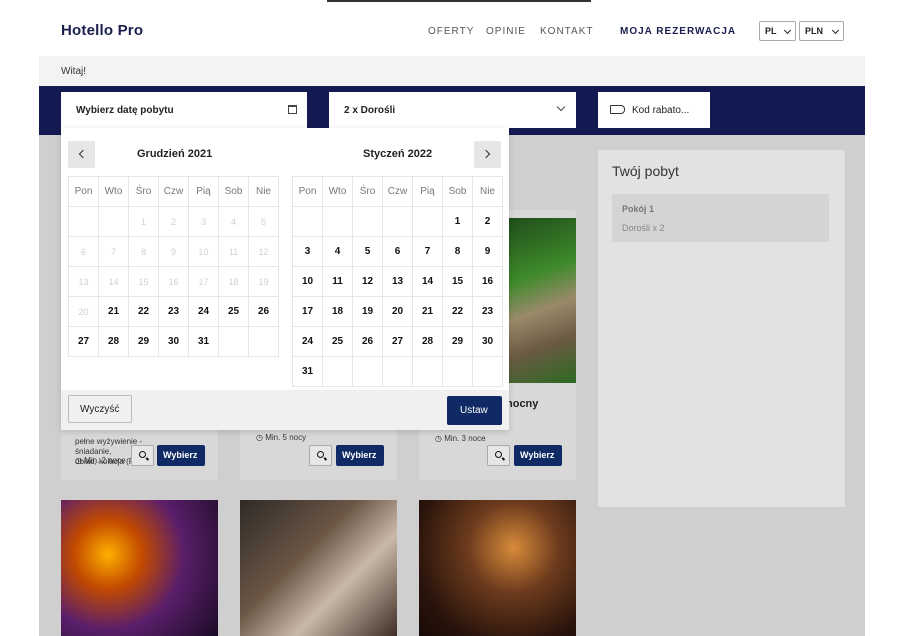 This screenshot has width=900, height=636. What do you see at coordinates (488, 282) in the screenshot?
I see `day-cell: 16` at bounding box center [488, 282].